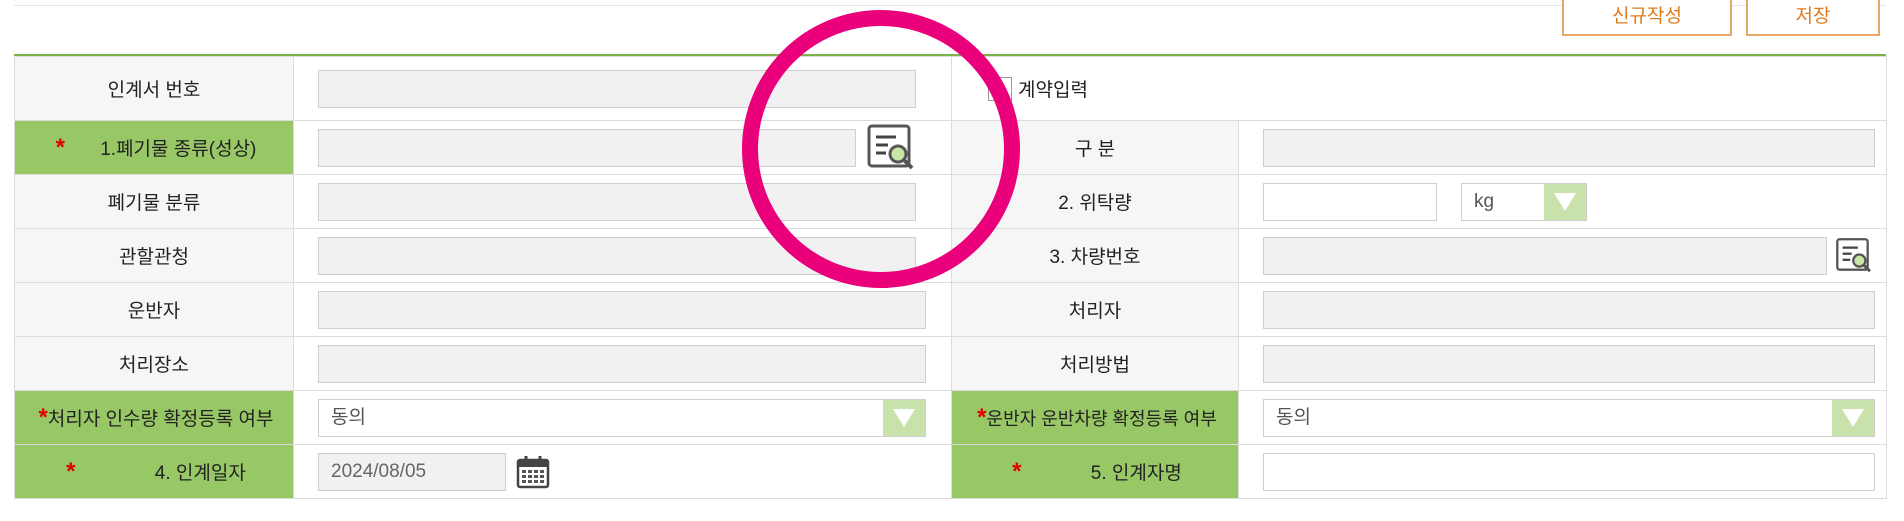 The width and height of the screenshot is (1904, 521). Describe the element at coordinates (1095, 147) in the screenshot. I see `category-label: 구 분` at that location.